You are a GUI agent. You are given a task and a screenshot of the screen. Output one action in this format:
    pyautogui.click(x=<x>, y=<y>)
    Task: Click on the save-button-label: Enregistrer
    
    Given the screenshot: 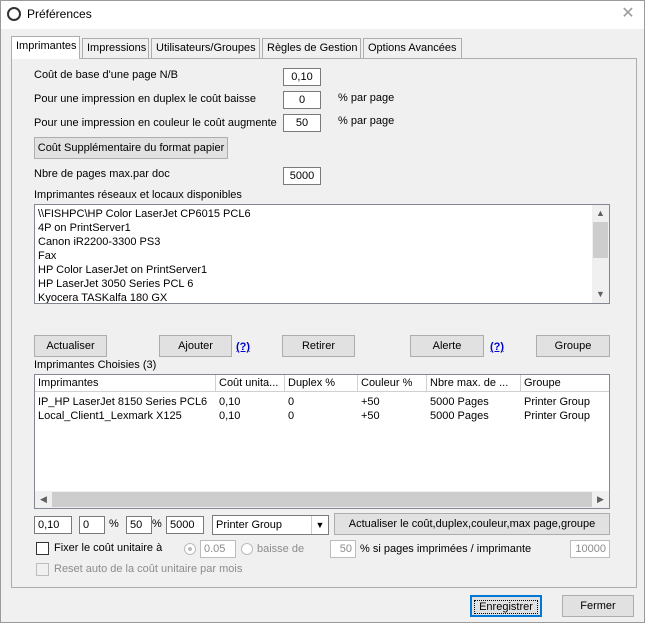 What is the action you would take?
    pyautogui.click(x=506, y=607)
    